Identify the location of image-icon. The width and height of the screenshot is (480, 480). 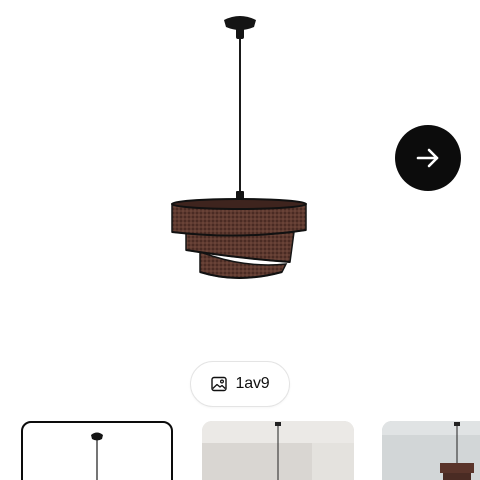
(218, 384).